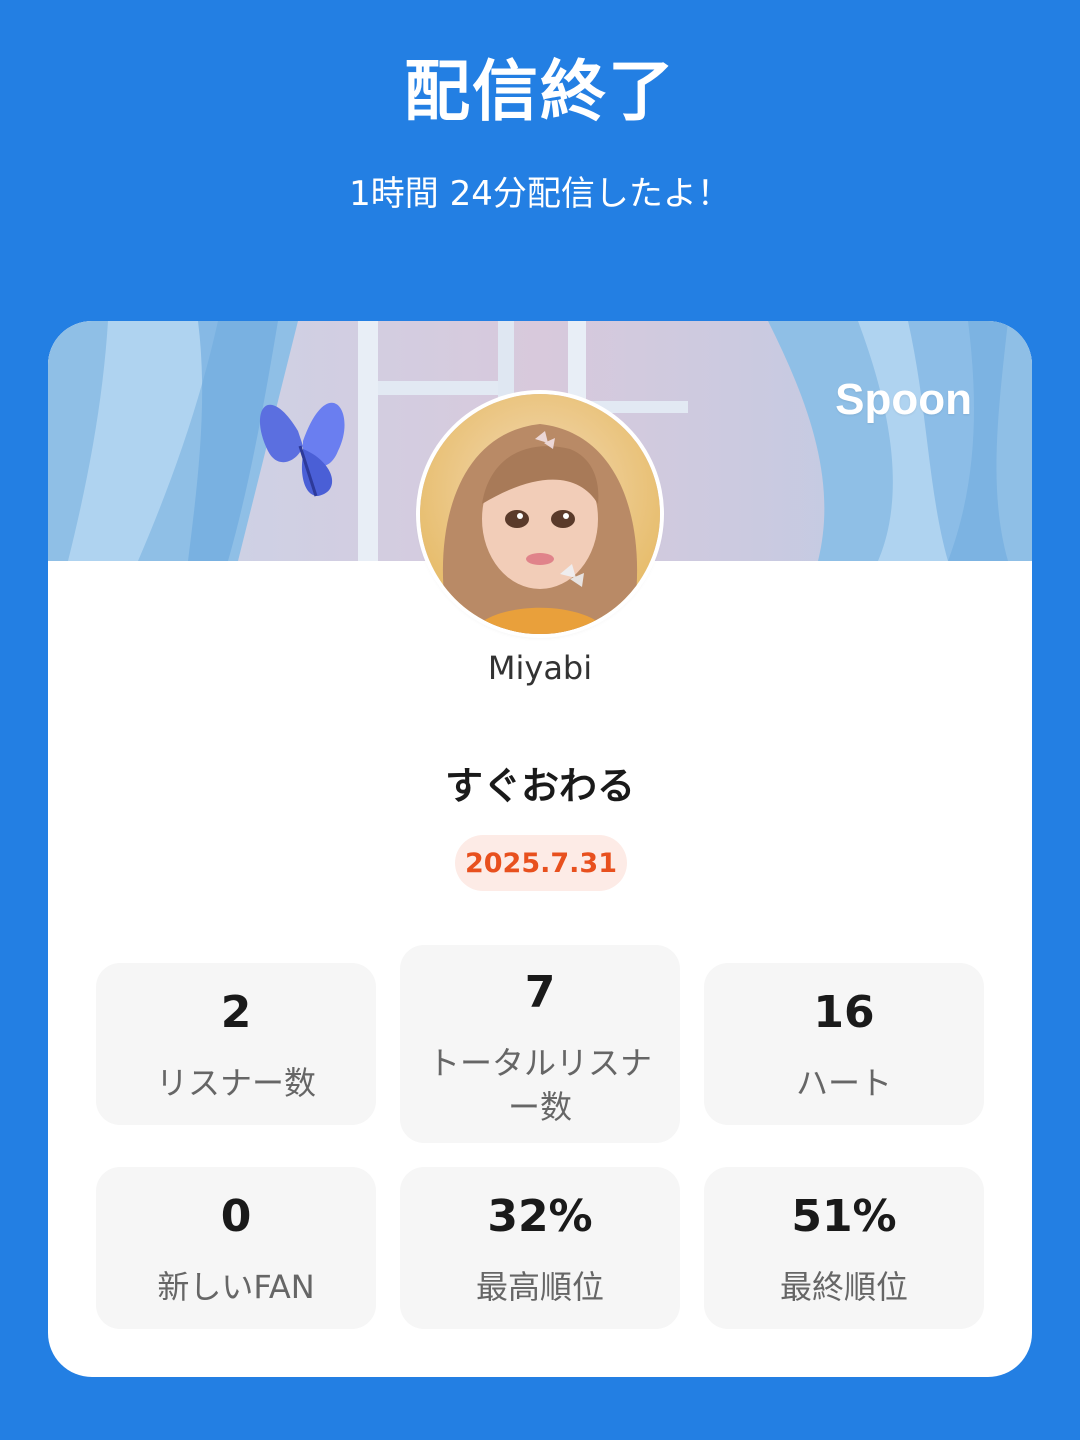 The image size is (1080, 1440). Describe the element at coordinates (541, 863) in the screenshot. I see `date-badge: 2025.7.31` at that location.